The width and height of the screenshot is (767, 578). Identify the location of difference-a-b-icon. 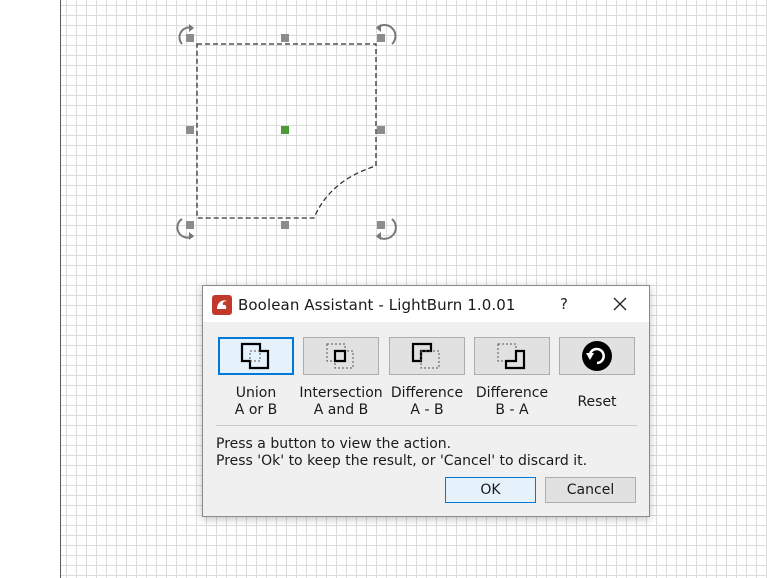
(425, 355).